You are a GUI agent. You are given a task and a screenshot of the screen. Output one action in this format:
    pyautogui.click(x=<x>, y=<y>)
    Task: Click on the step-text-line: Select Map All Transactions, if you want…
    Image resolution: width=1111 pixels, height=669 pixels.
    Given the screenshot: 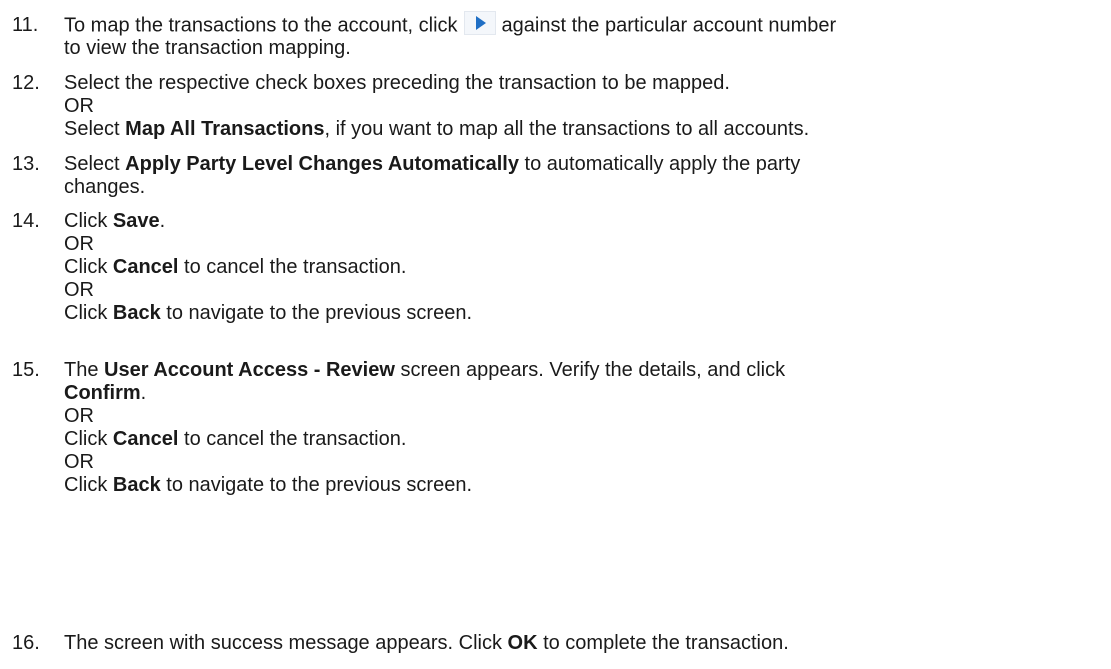 What is the action you would take?
    pyautogui.click(x=436, y=129)
    